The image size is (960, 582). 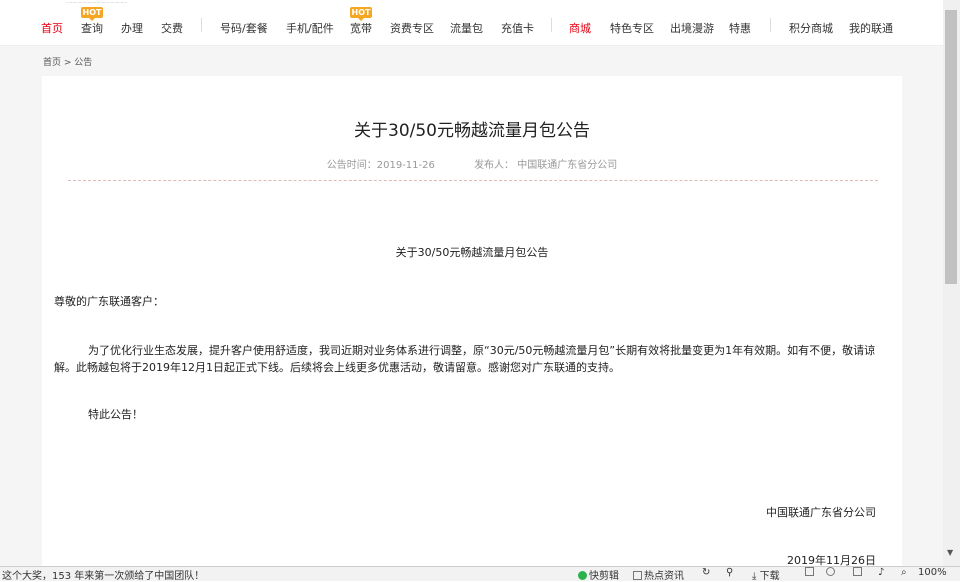 What do you see at coordinates (706, 572) in the screenshot?
I see `refresh-icon: ↻` at bounding box center [706, 572].